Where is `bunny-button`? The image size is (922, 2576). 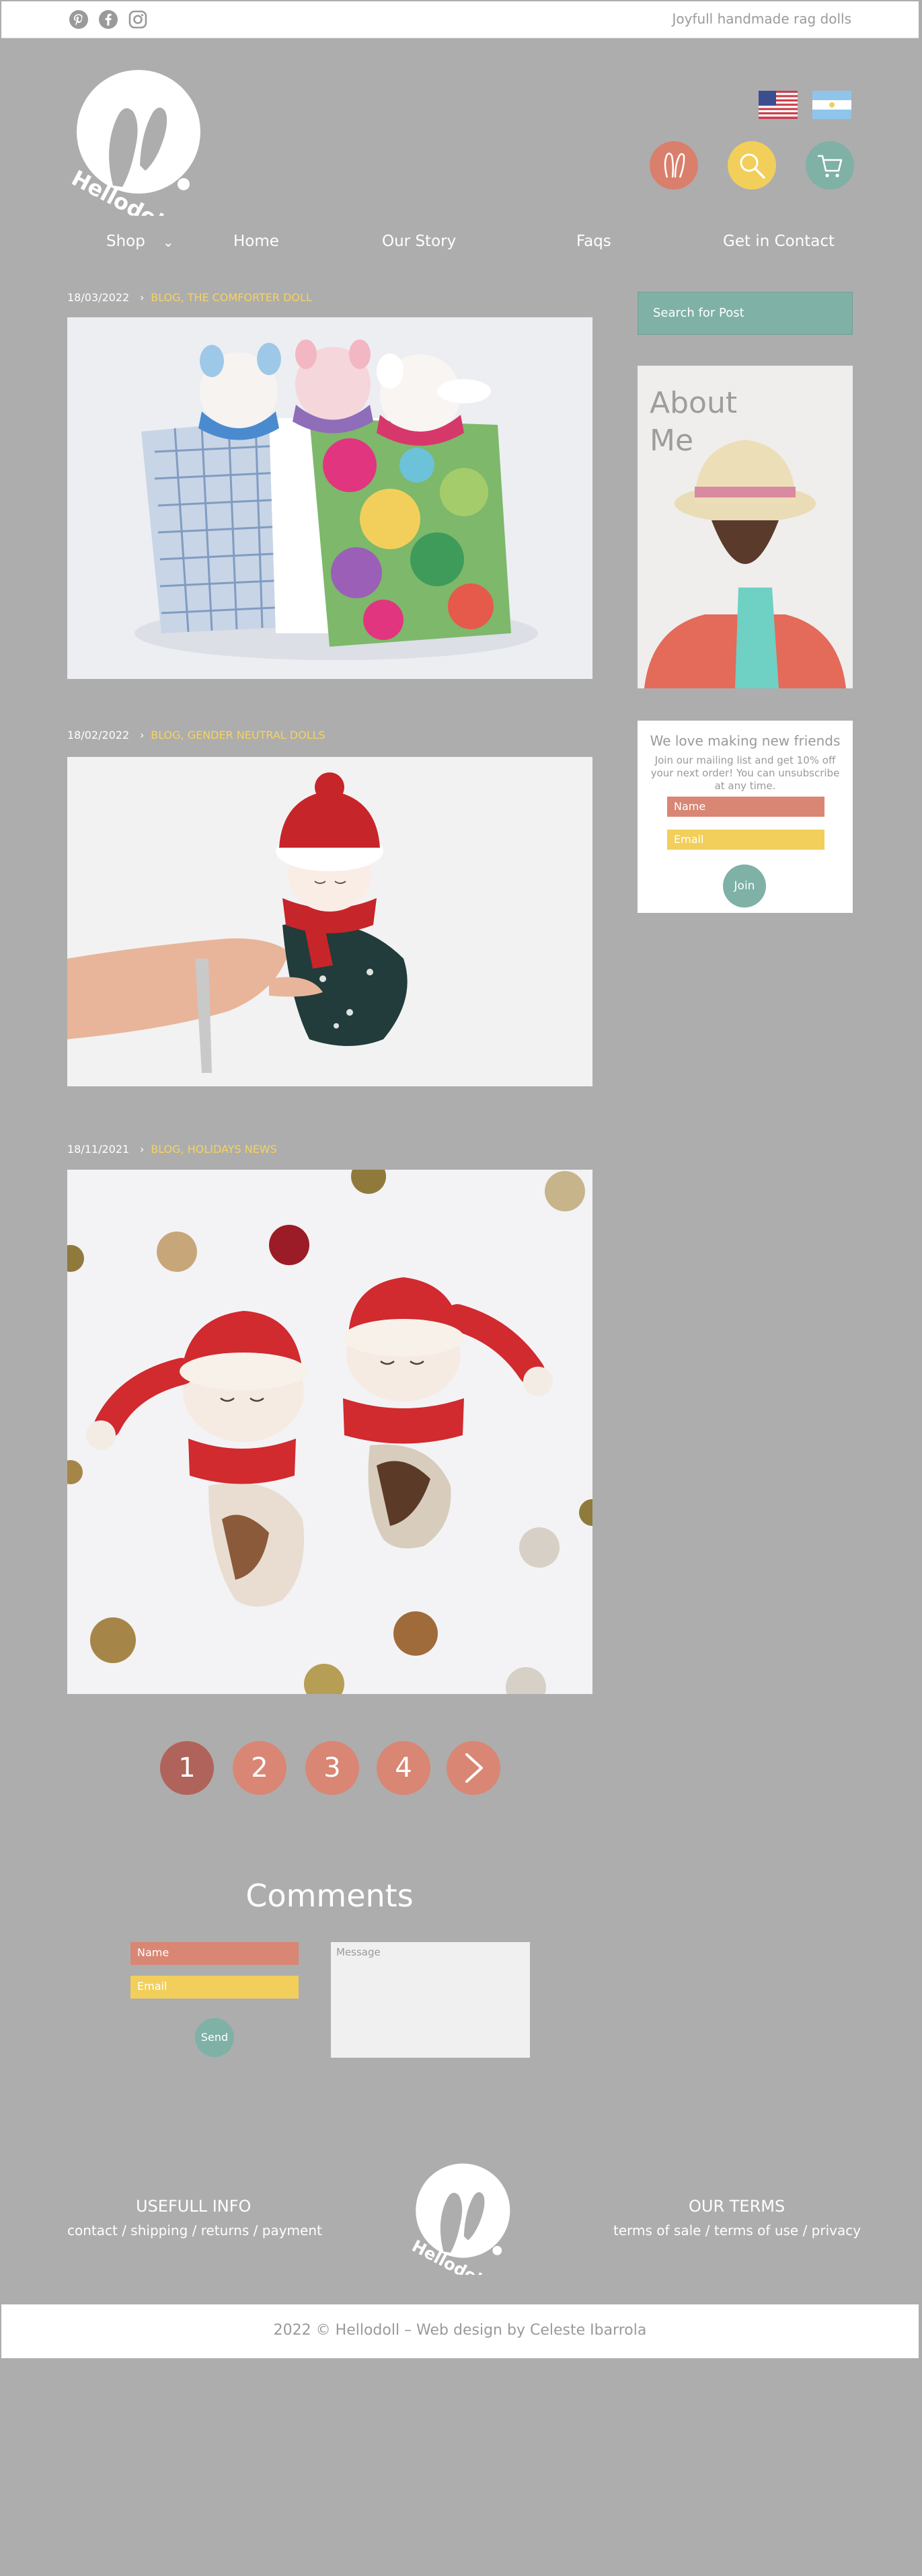
bunny-button is located at coordinates (674, 165).